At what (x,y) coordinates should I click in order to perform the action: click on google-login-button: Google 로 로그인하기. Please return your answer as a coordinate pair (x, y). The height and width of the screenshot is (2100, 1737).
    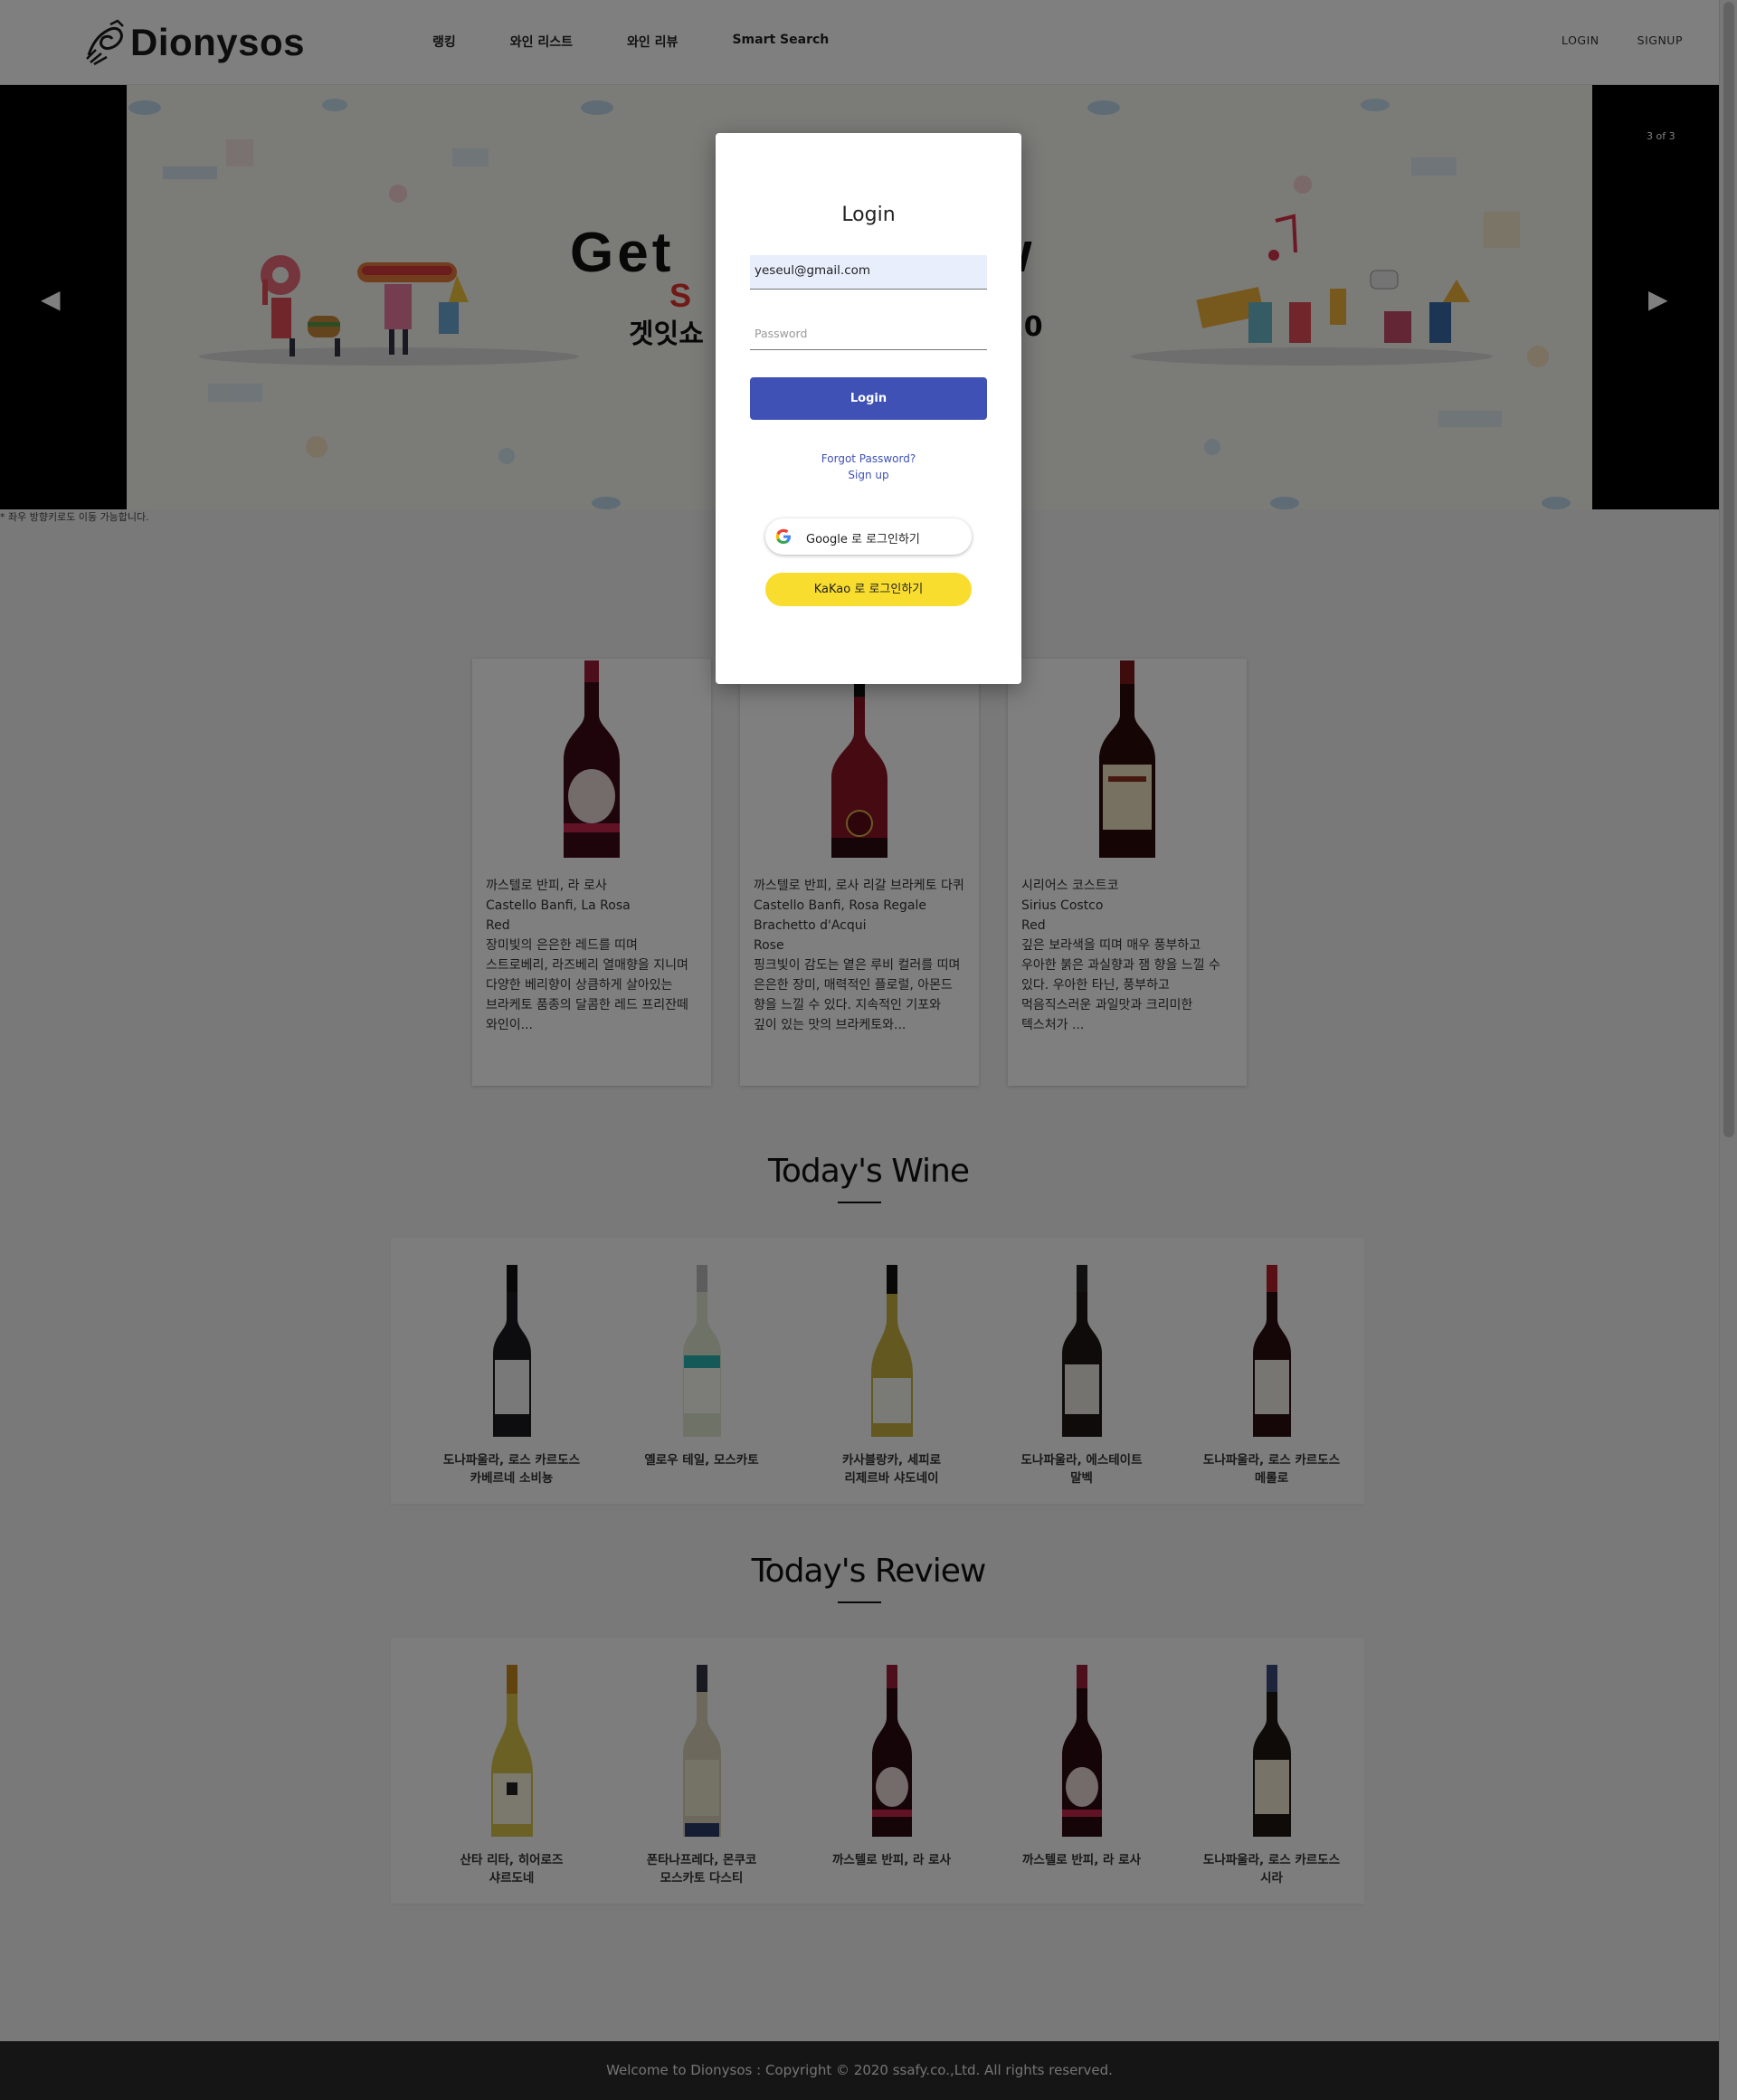
    Looking at the image, I should click on (868, 536).